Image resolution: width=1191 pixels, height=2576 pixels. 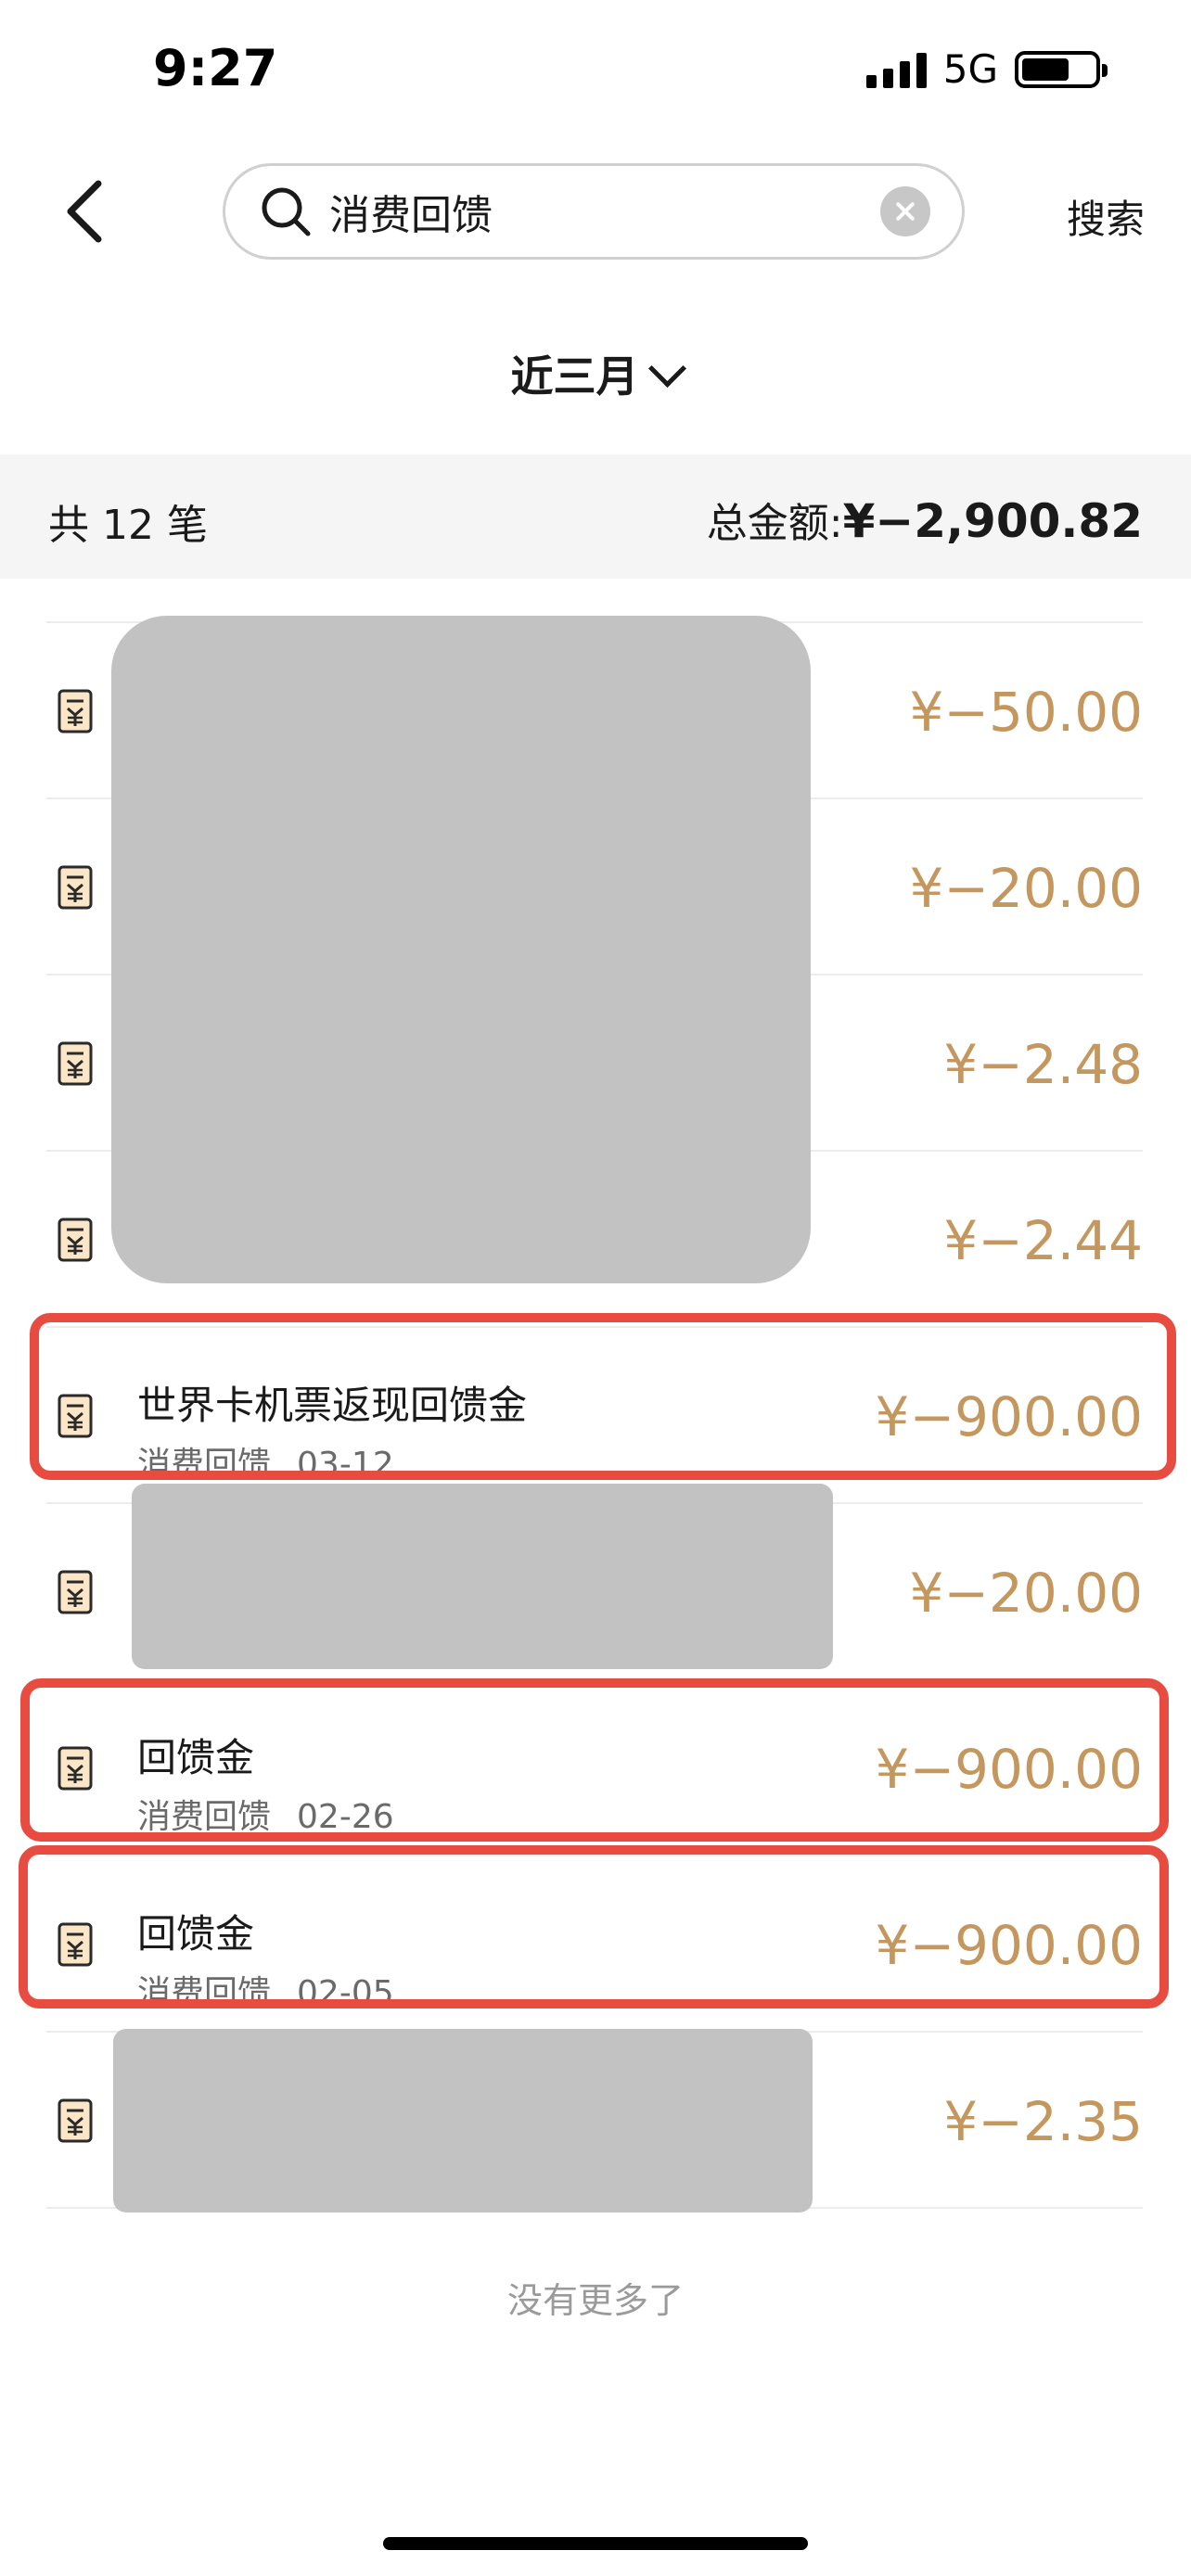 What do you see at coordinates (595, 2300) in the screenshot?
I see `list-end-text: 没有更多了` at bounding box center [595, 2300].